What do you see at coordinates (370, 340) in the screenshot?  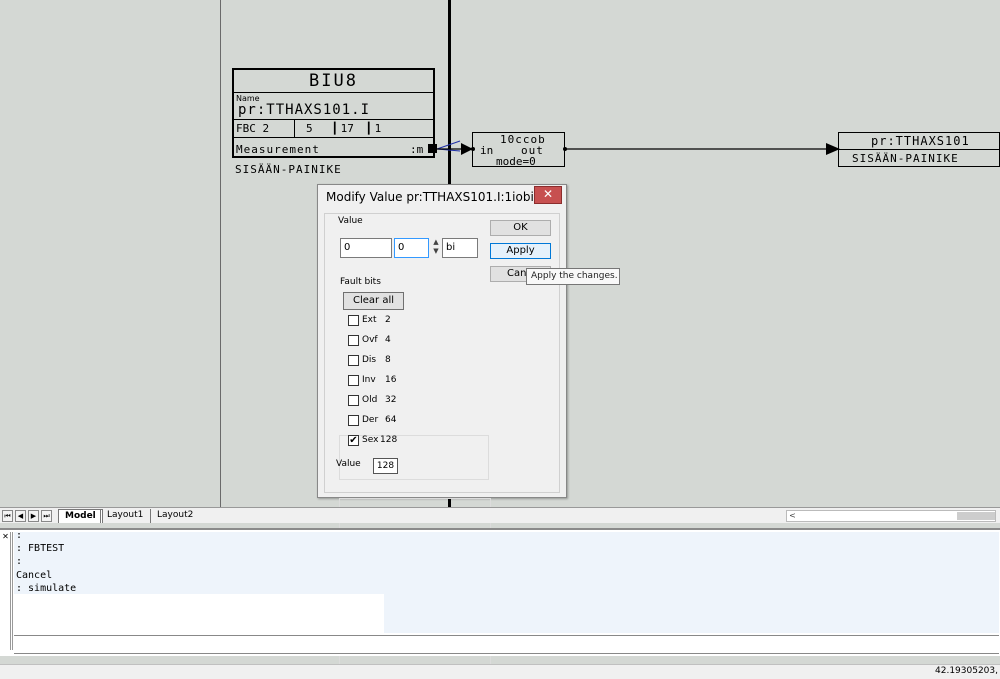 I see `fault-bit-name: Ovf` at bounding box center [370, 340].